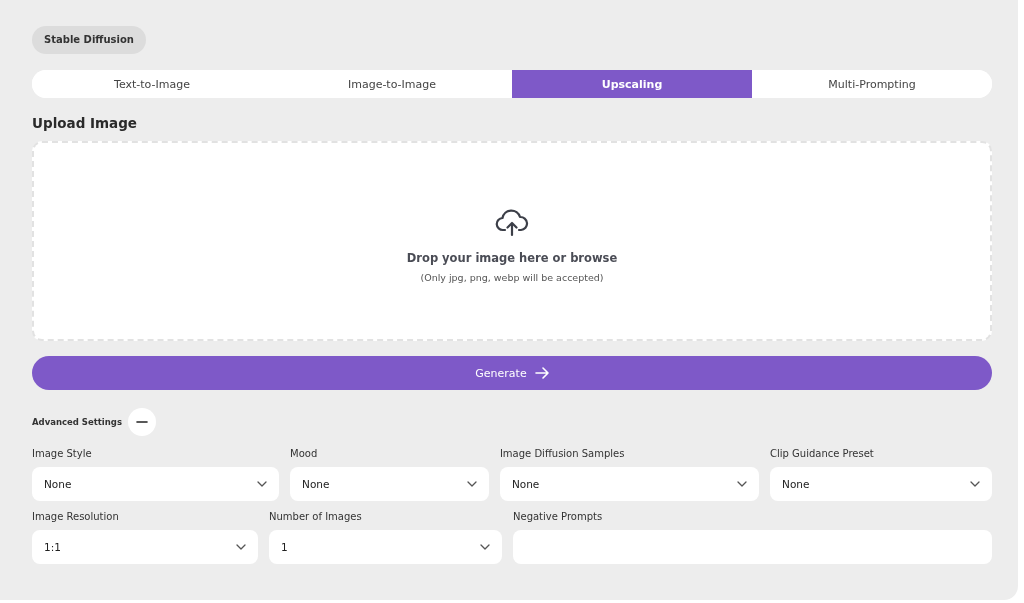 Image resolution: width=1024 pixels, height=603 pixels. I want to click on cloud-upload-icon, so click(512, 223).